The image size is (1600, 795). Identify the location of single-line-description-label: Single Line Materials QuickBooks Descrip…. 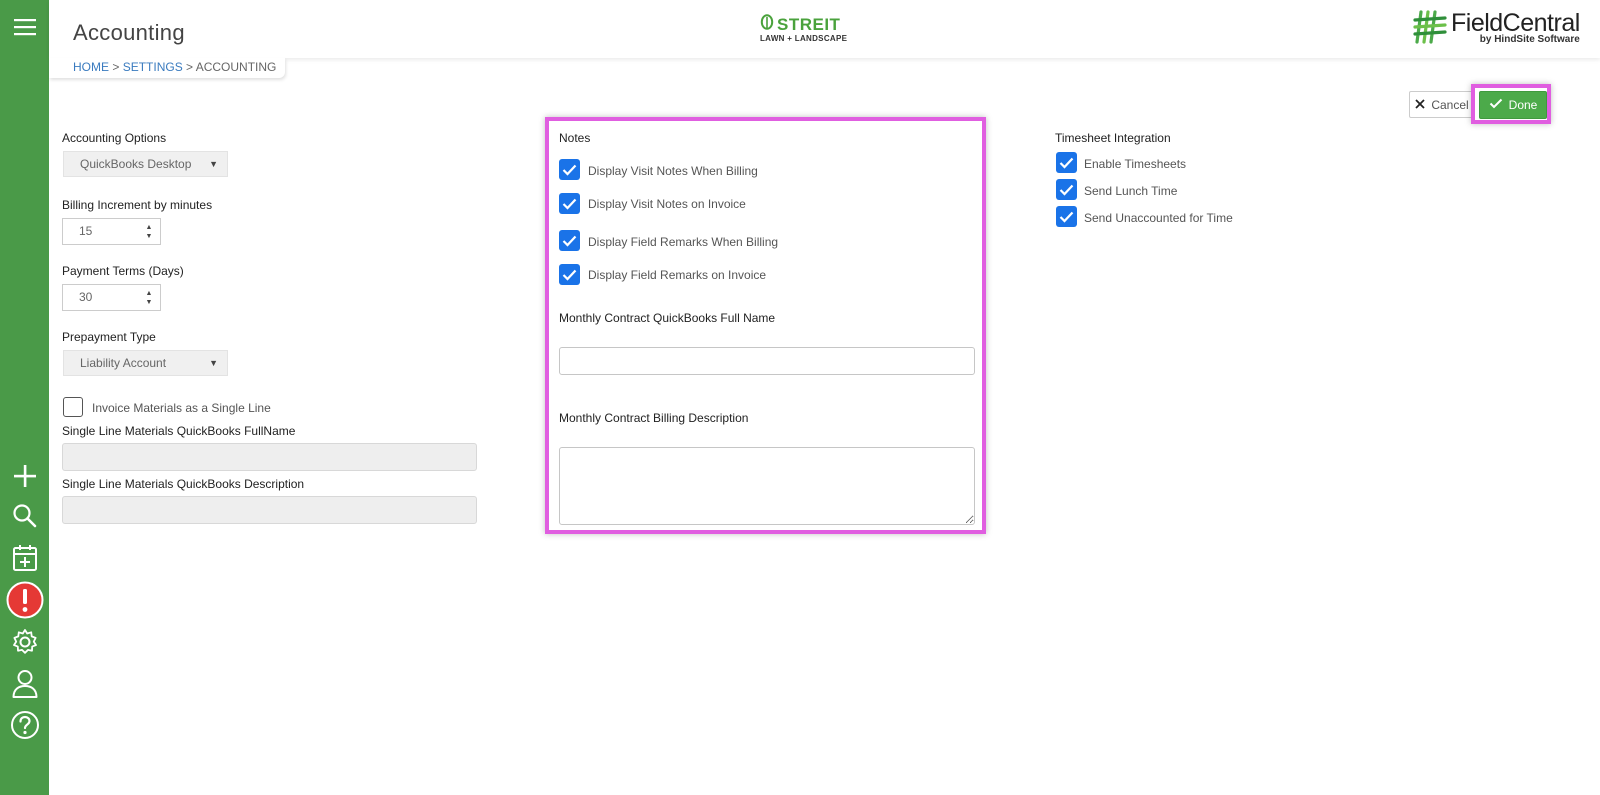
(183, 484).